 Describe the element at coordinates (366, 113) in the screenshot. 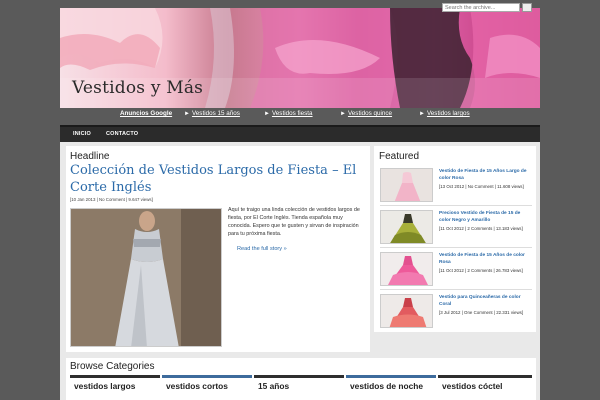

I see `top-link-vestidos-quince: ► Vestidos quince` at that location.